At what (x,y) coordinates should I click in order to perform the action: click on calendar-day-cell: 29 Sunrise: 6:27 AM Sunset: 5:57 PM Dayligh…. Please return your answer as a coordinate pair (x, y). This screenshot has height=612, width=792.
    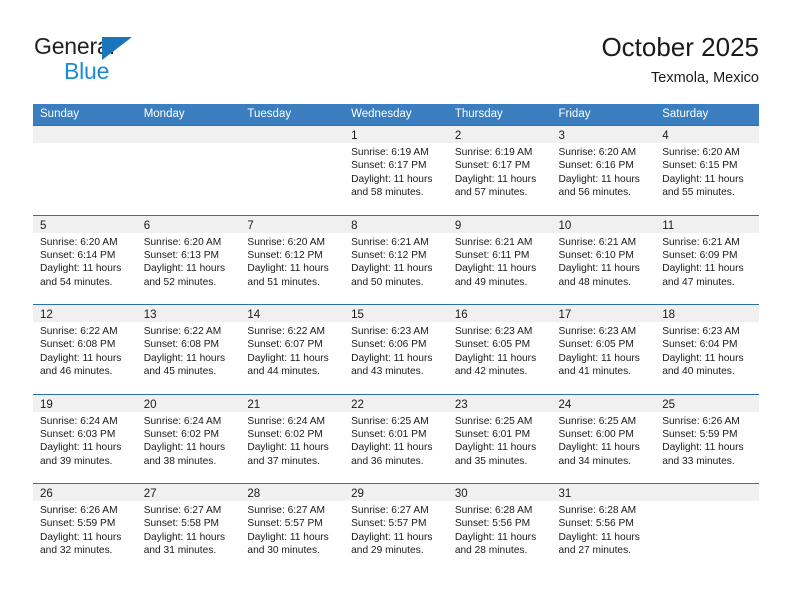
    Looking at the image, I should click on (396, 528).